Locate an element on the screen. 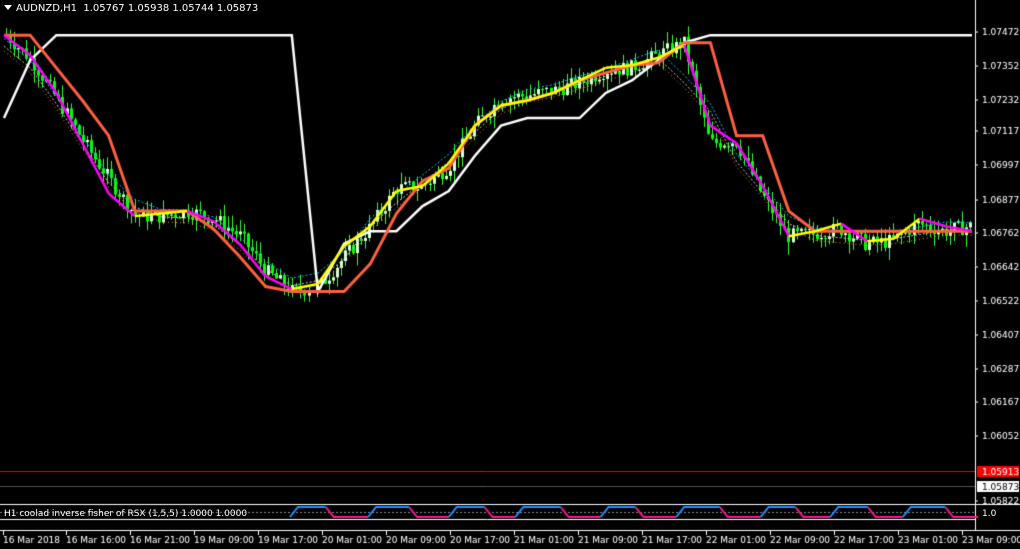  symbol-label: AUDNZD,H1 is located at coordinates (46, 8).